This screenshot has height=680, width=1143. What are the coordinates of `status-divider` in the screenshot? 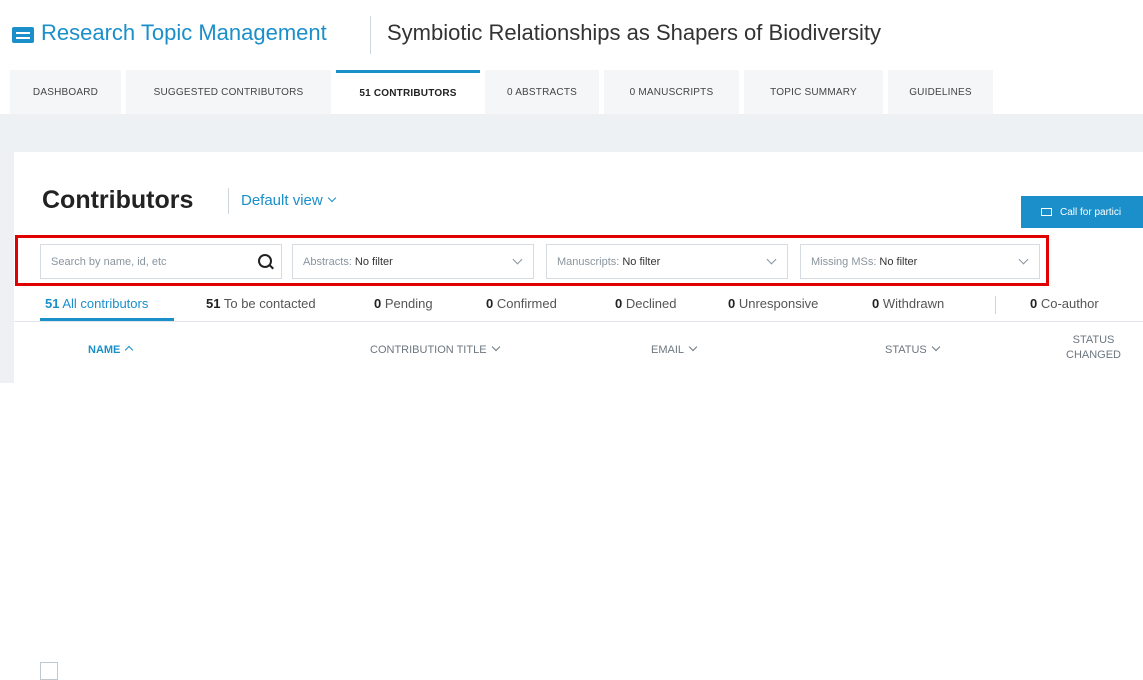 It's located at (995, 305).